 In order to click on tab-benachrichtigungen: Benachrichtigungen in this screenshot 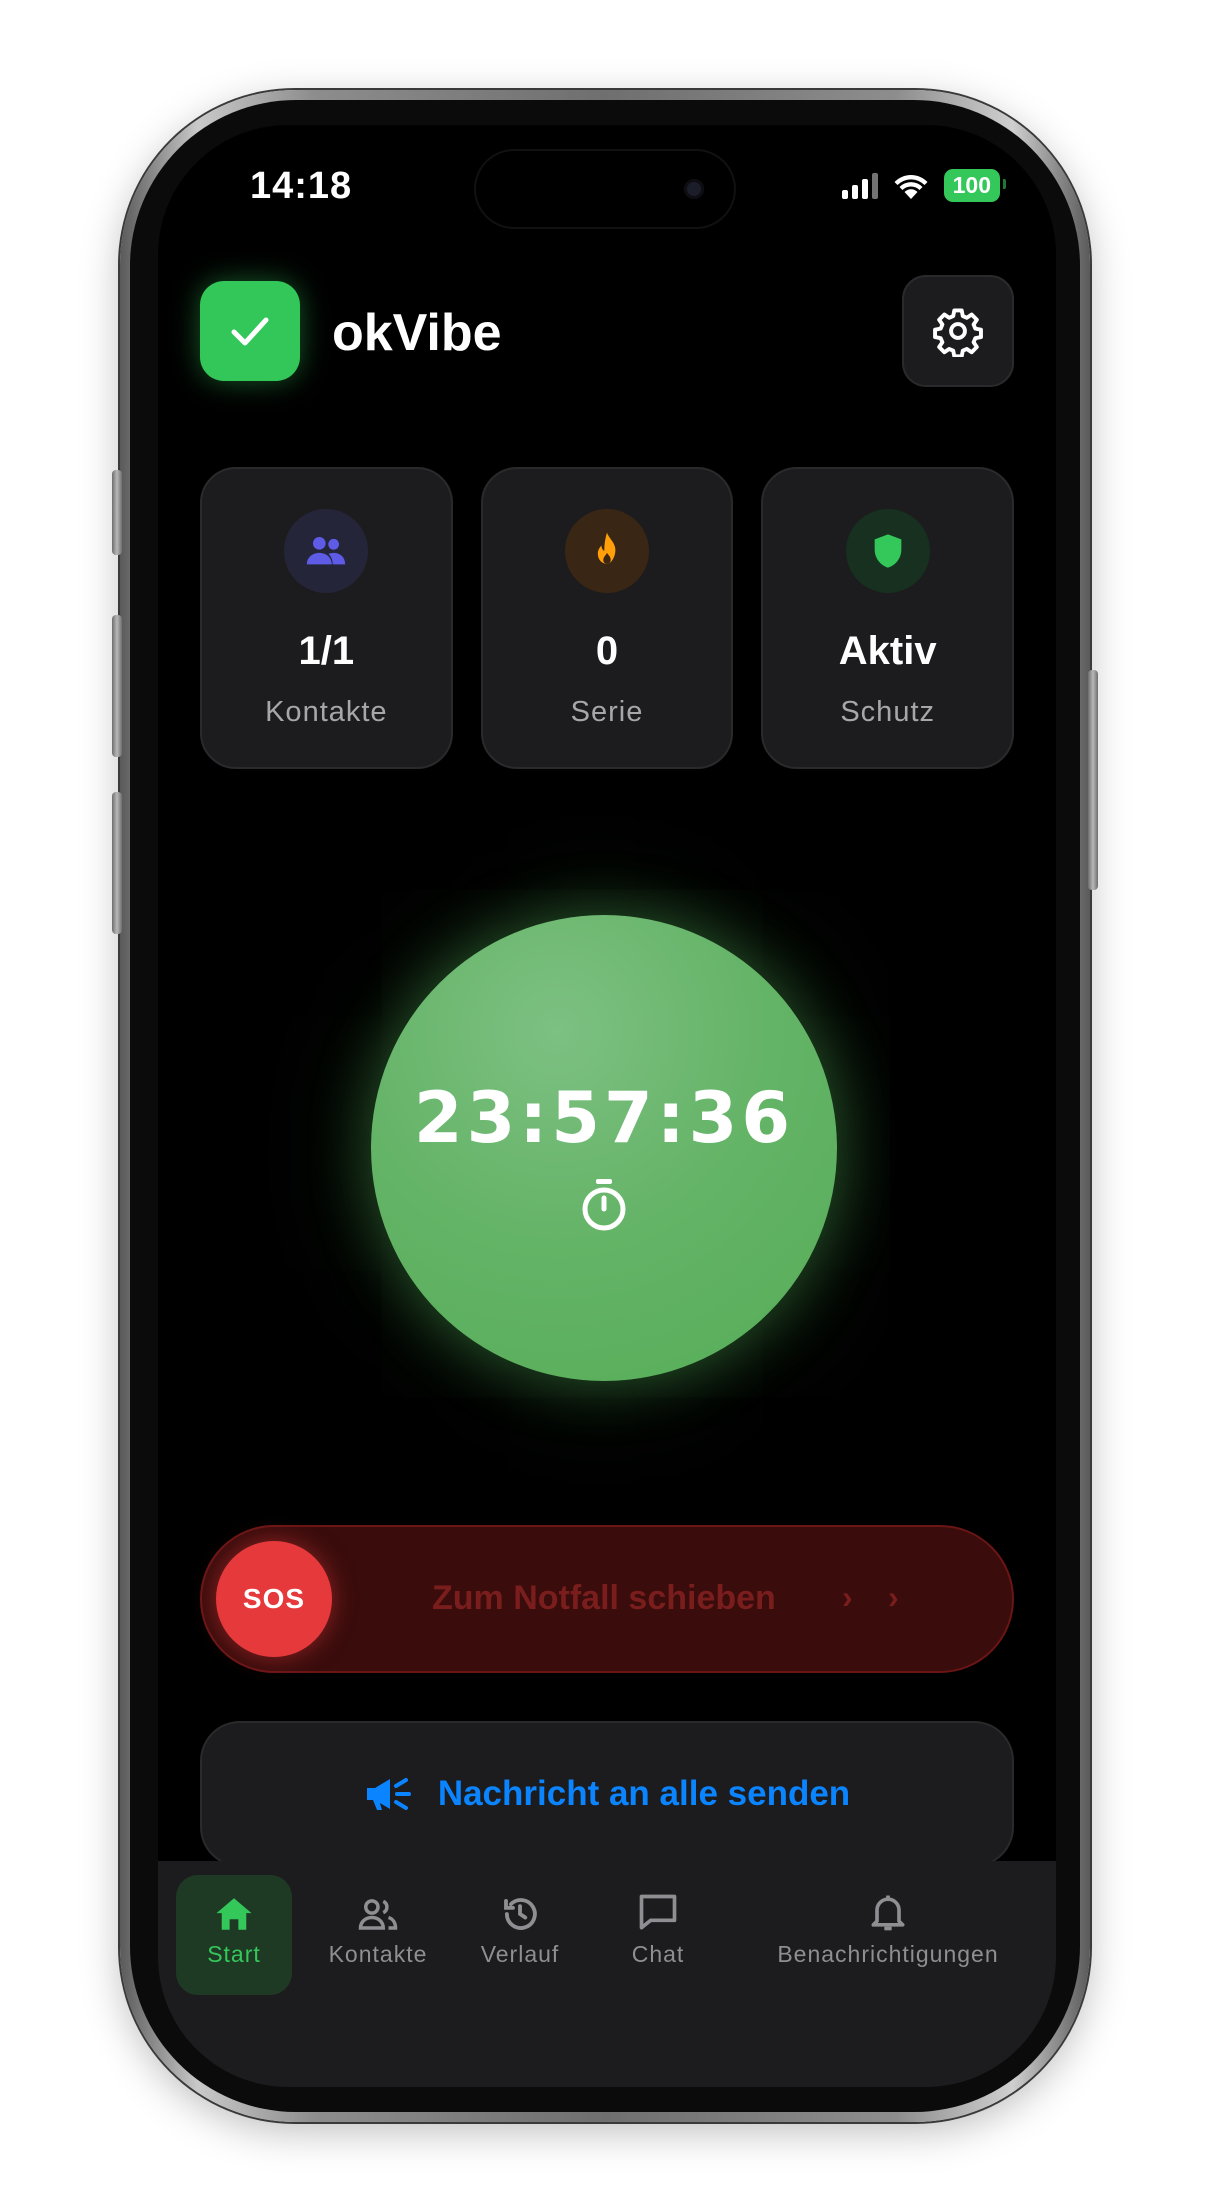, I will do `click(888, 1935)`.